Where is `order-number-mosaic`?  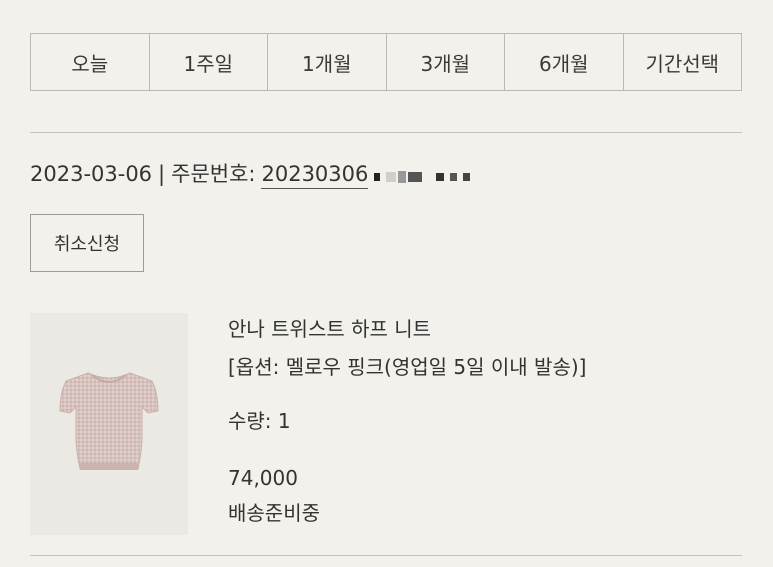 order-number-mosaic is located at coordinates (422, 177).